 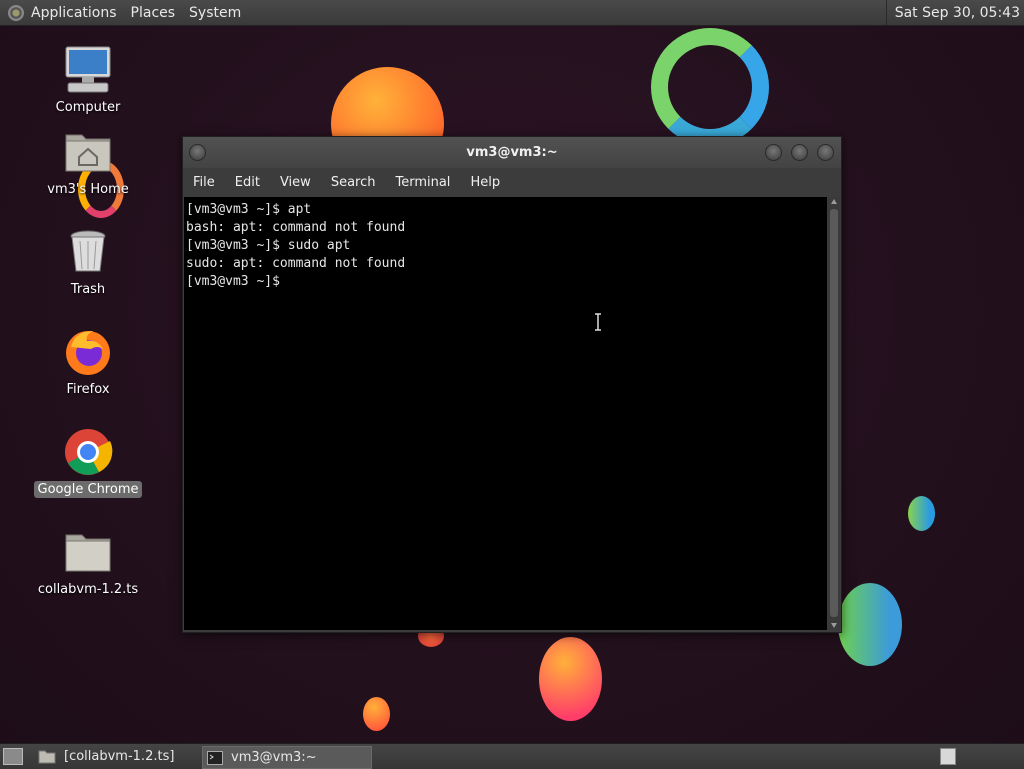 What do you see at coordinates (88, 70) in the screenshot?
I see `computer-icon` at bounding box center [88, 70].